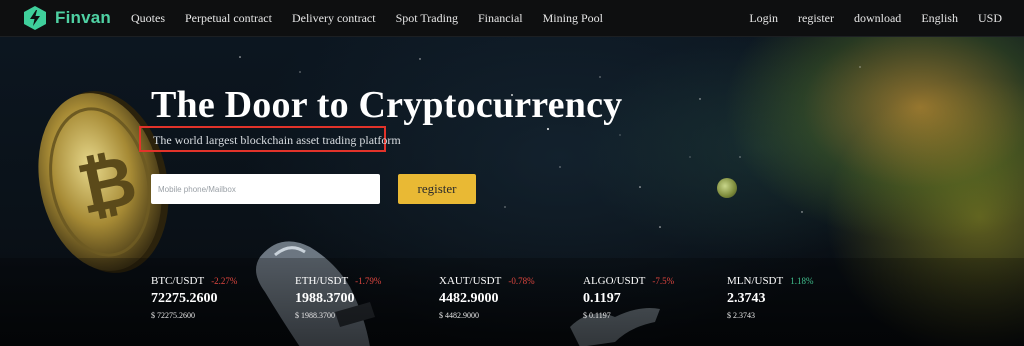  What do you see at coordinates (816, 18) in the screenshot?
I see `register-link: register` at bounding box center [816, 18].